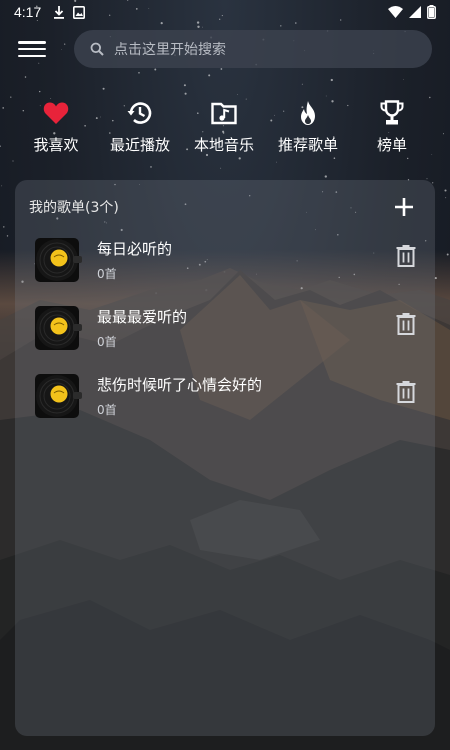 The image size is (450, 750). Describe the element at coordinates (225, 268) in the screenshot. I see `playlist-item: 每日必听的 0首` at that location.